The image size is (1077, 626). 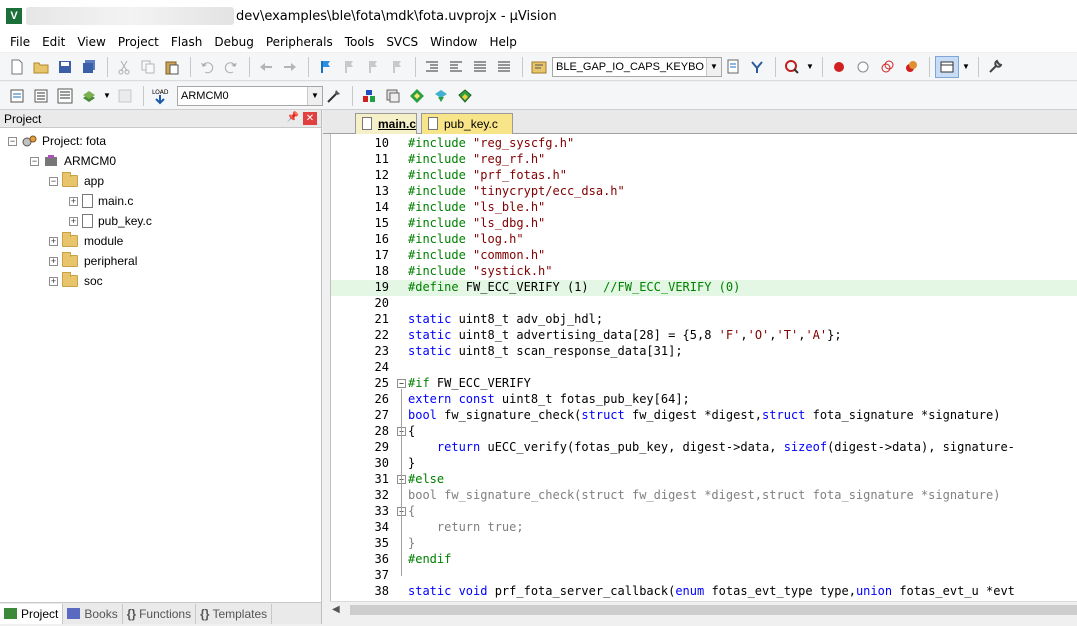 I want to click on code-line: 21 static uint8_t adv_obj_hdl;, so click(x=704, y=320).